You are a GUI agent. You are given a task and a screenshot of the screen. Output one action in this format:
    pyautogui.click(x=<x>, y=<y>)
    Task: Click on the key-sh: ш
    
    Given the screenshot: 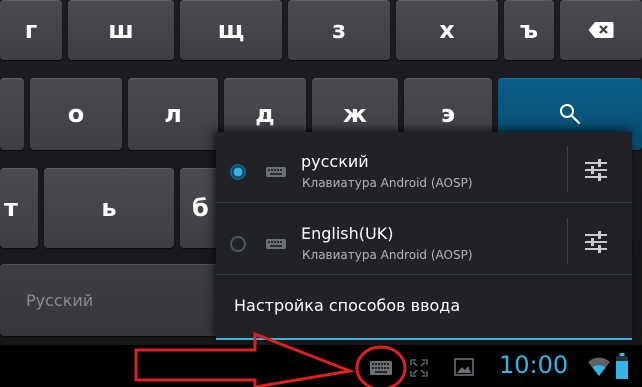 What is the action you would take?
    pyautogui.click(x=121, y=30)
    